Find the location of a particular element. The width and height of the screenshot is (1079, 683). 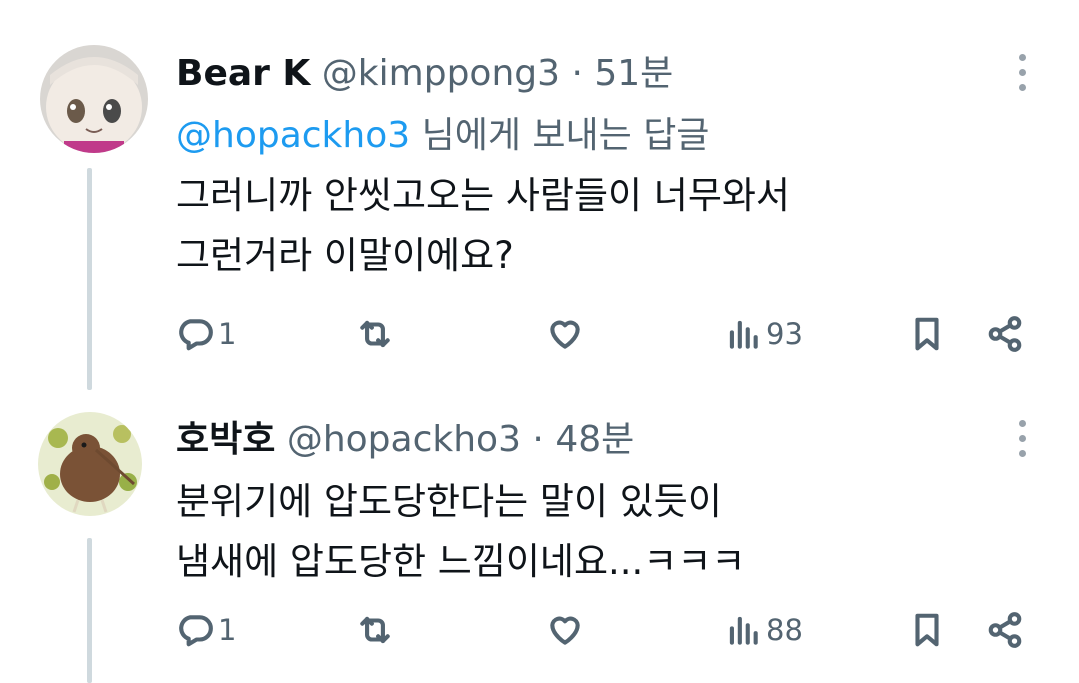

timestamp: 48분 is located at coordinates (594, 439).